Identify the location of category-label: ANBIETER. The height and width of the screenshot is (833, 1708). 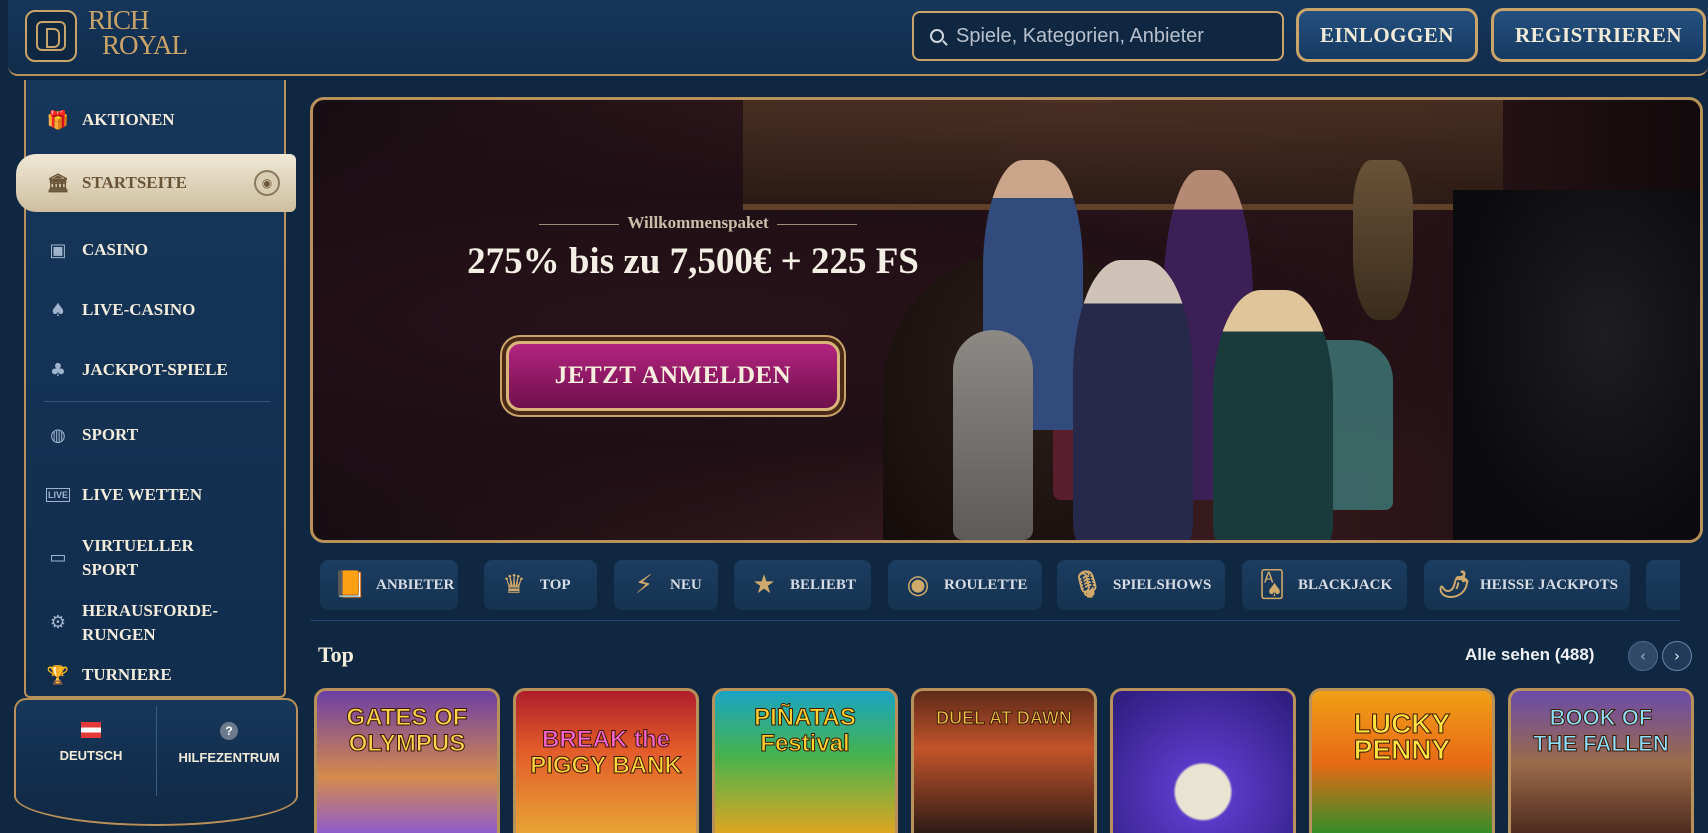
(415, 584).